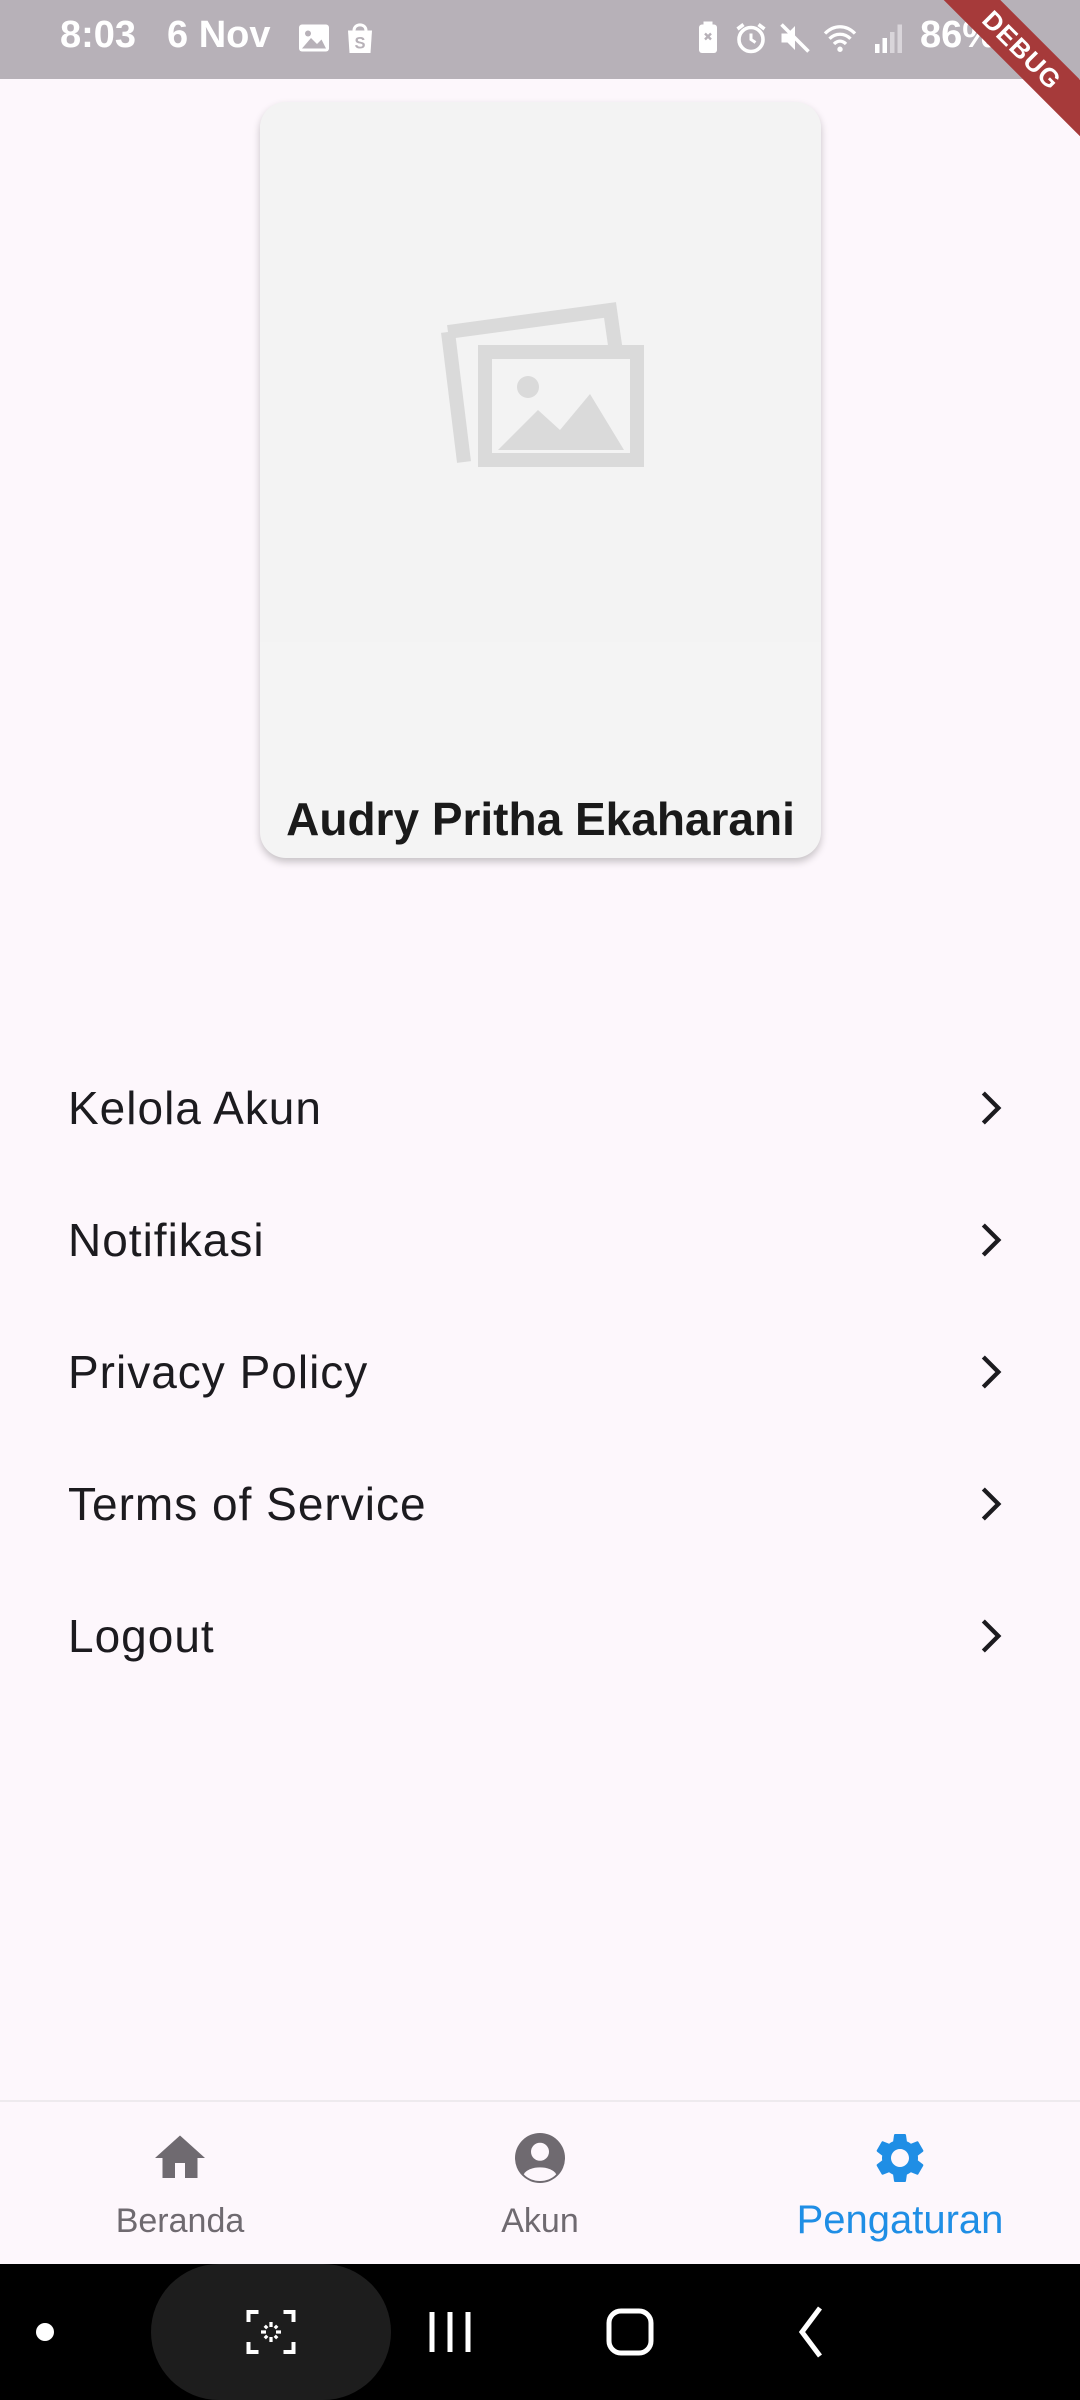  Describe the element at coordinates (359, 44) in the screenshot. I see `svg-text: S` at that location.